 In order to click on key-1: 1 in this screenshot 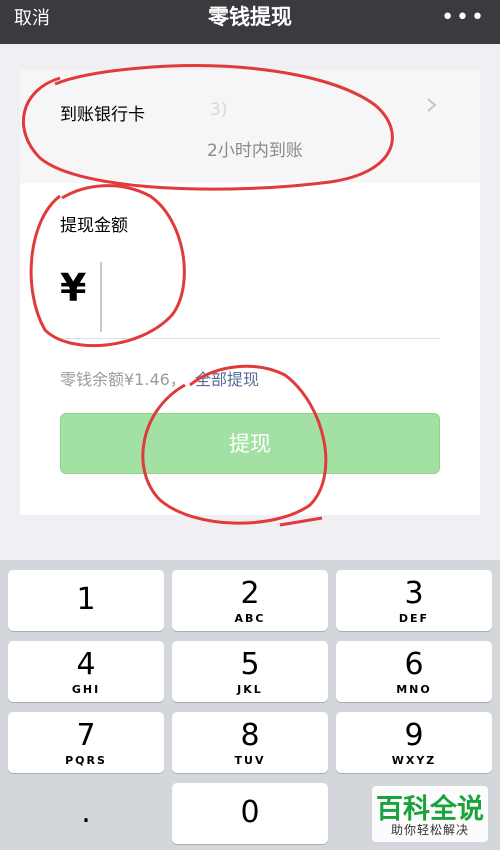, I will do `click(86, 600)`.